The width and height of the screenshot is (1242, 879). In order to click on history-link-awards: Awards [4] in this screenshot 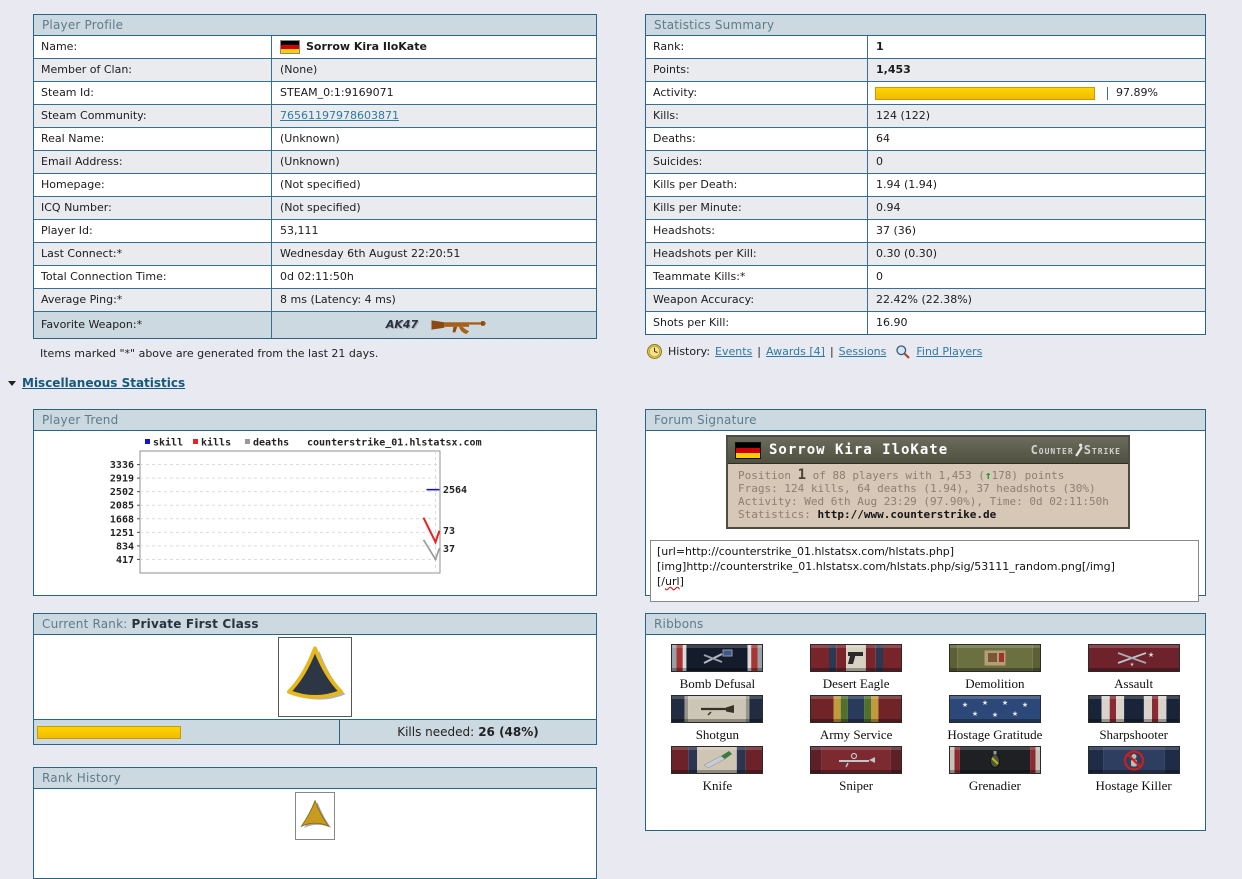, I will do `click(795, 351)`.